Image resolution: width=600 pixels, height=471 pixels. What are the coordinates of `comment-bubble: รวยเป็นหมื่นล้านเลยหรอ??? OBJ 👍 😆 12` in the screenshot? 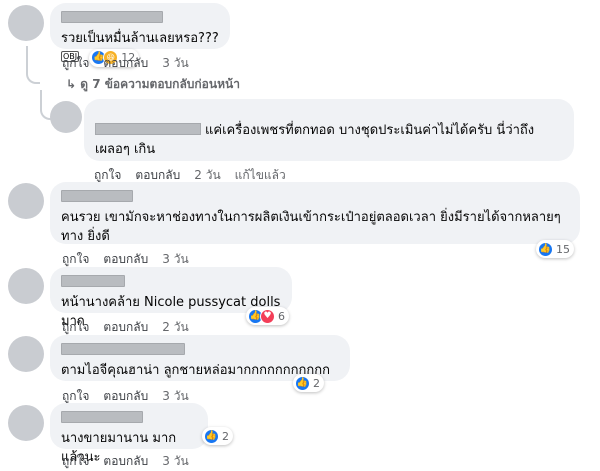 It's located at (140, 35).